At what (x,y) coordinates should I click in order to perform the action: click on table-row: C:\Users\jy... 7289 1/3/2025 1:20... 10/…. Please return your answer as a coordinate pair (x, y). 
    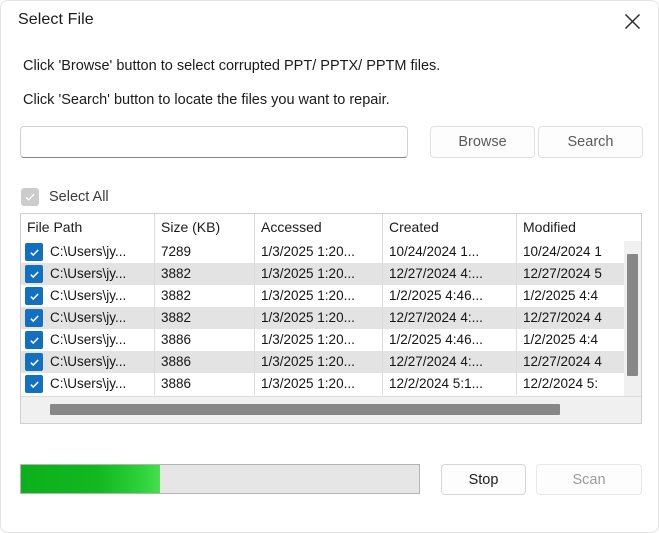
    Looking at the image, I should click on (323, 252).